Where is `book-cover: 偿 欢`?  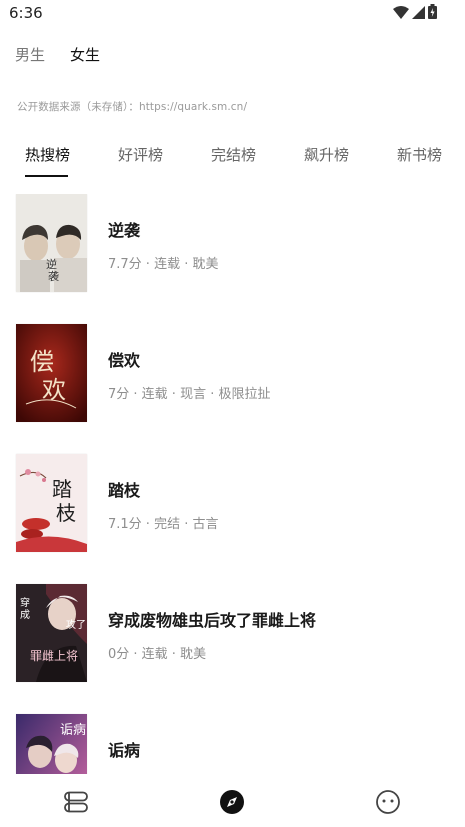 book-cover: 偿 欢 is located at coordinates (51, 373).